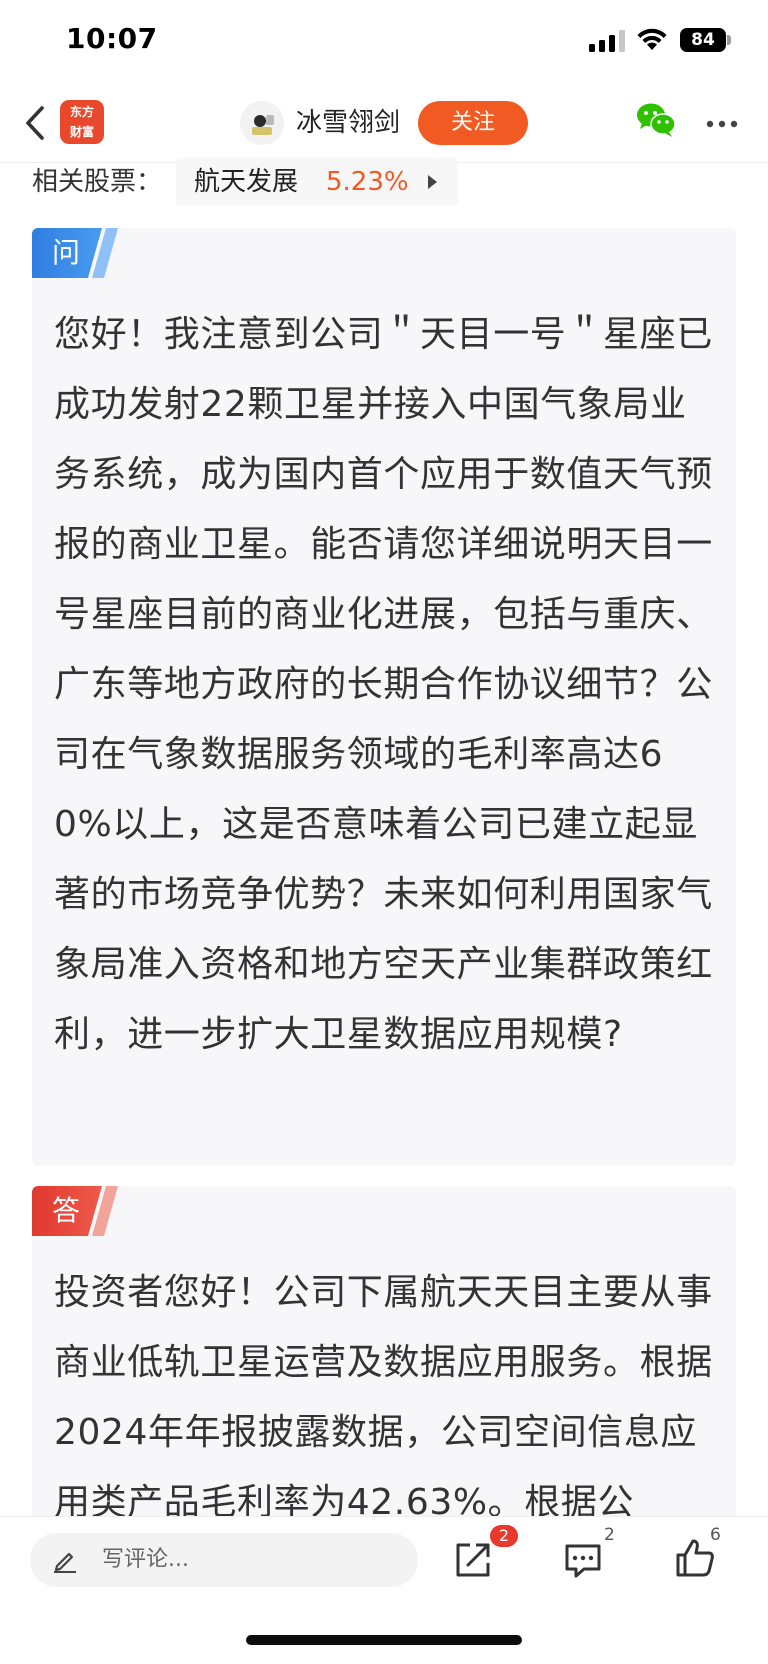  What do you see at coordinates (82, 122) in the screenshot?
I see `app-logo: 东方 财富` at bounding box center [82, 122].